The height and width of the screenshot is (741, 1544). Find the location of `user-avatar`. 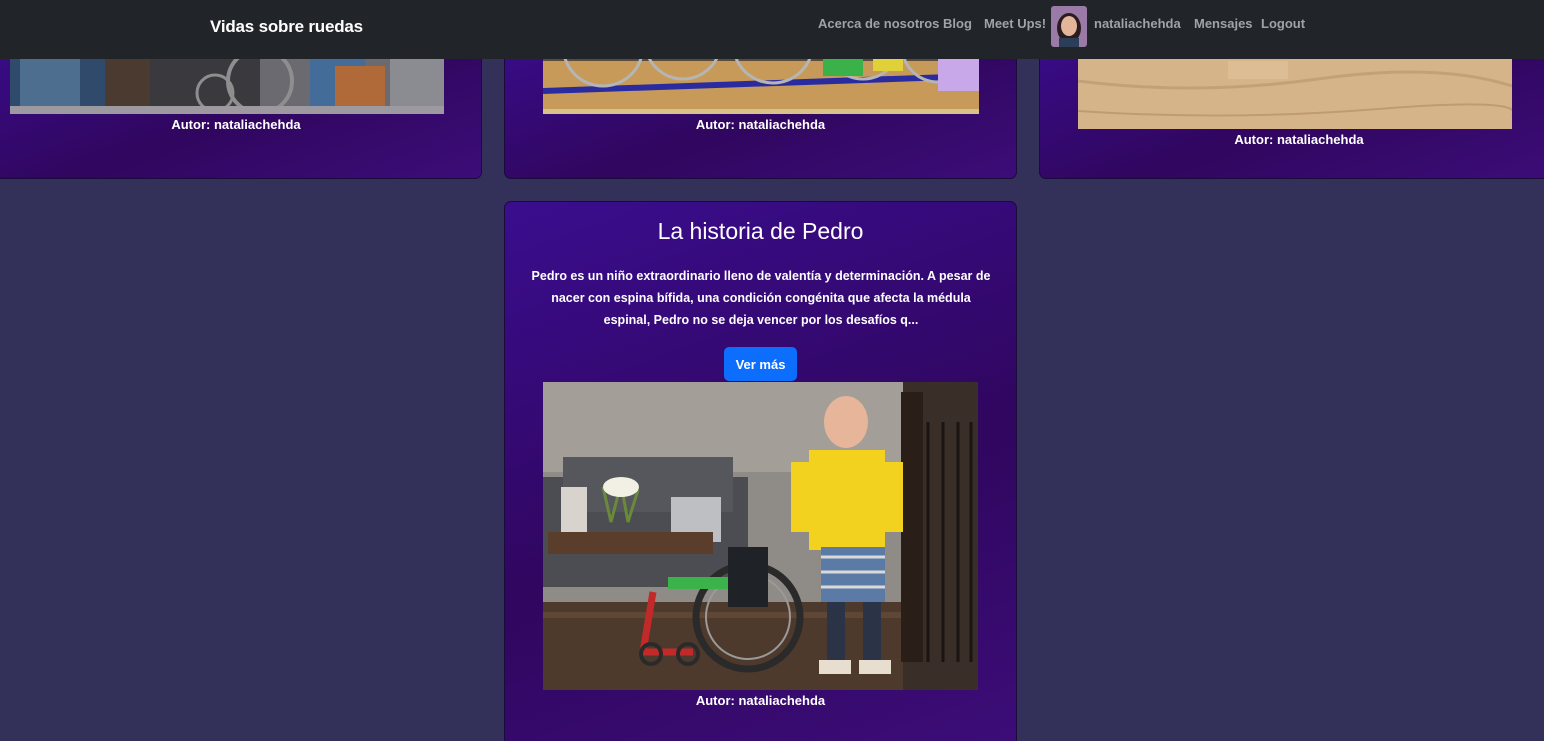

user-avatar is located at coordinates (1069, 26).